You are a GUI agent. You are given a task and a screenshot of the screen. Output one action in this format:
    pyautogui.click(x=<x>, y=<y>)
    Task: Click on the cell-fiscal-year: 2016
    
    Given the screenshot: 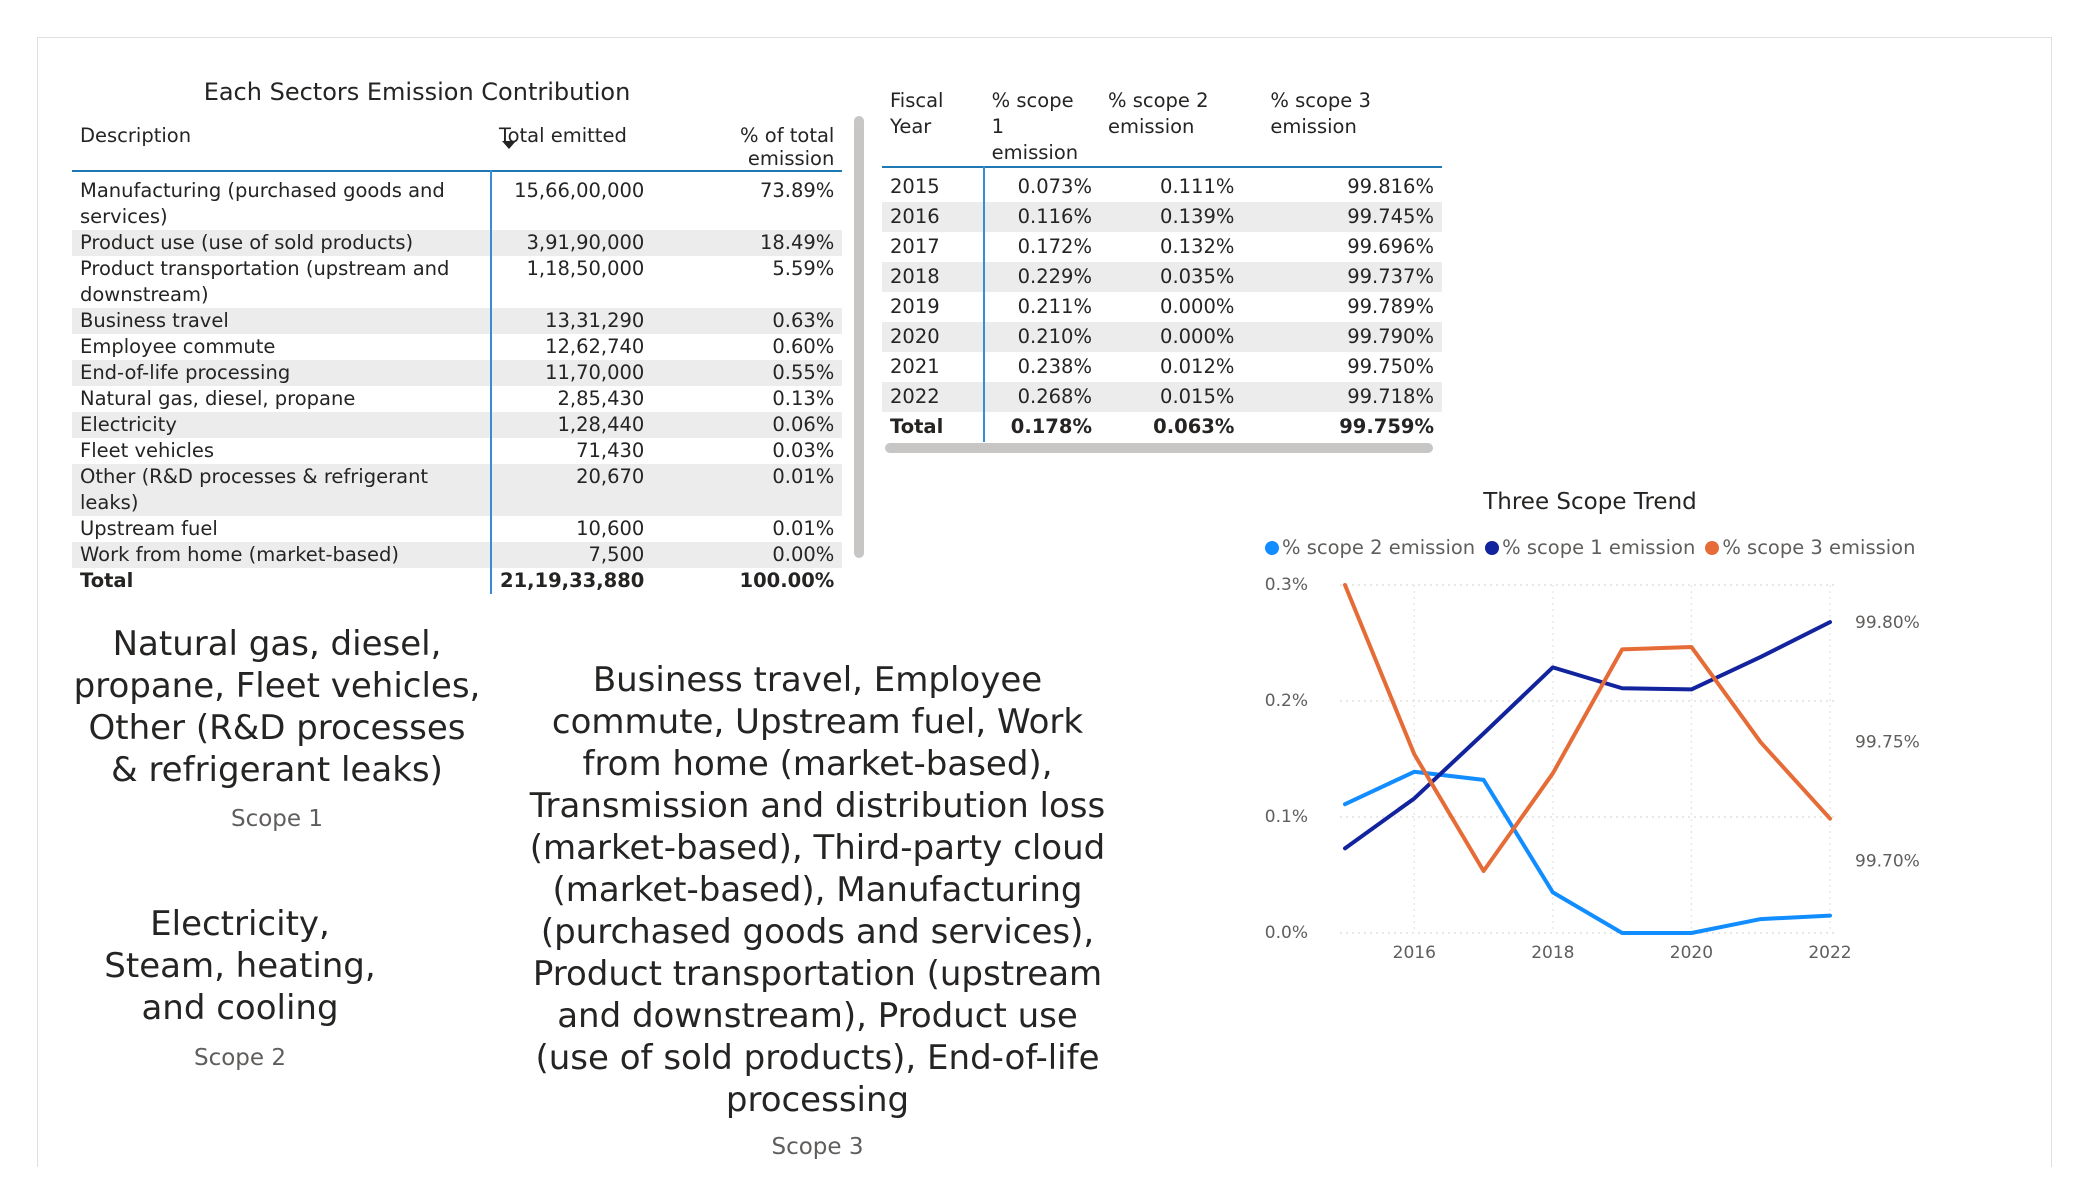 What is the action you would take?
    pyautogui.click(x=933, y=217)
    